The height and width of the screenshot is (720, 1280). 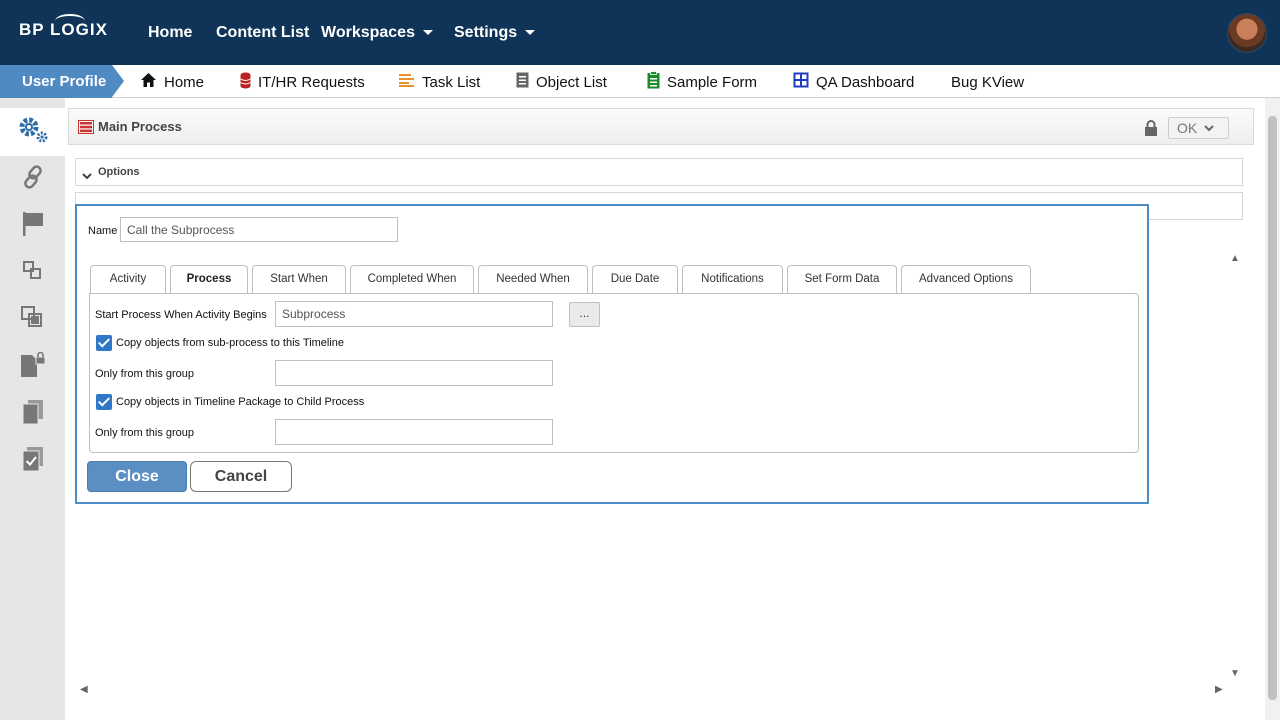 I want to click on bookmark-it-hr-requests: IT/HR Requests, so click(x=302, y=82).